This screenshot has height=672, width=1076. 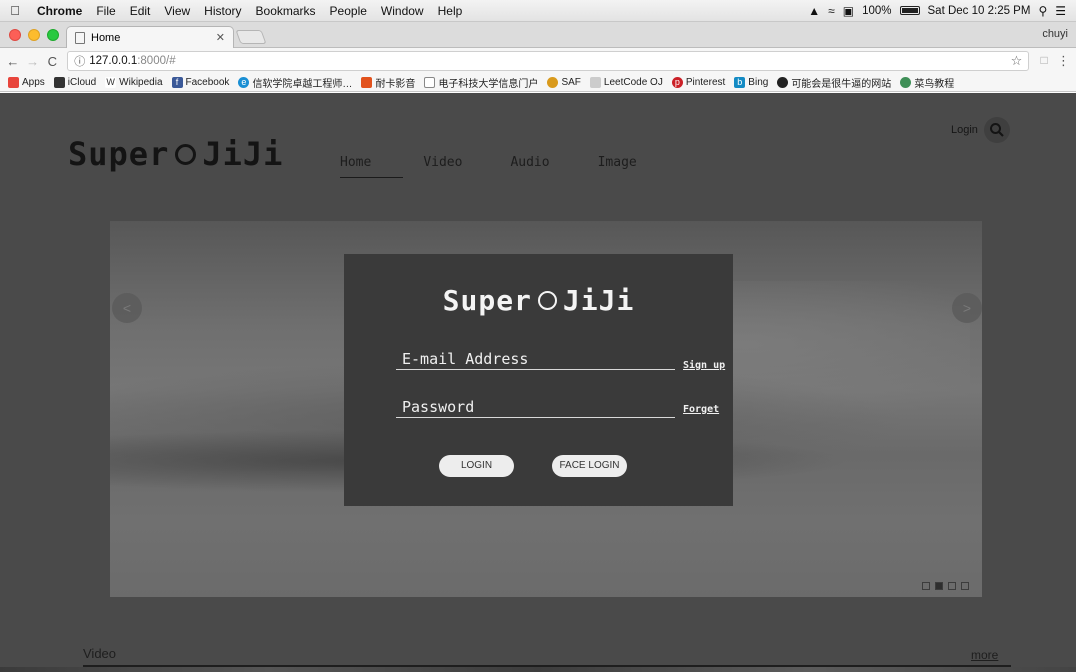 I want to click on new-tab-button, so click(x=251, y=37).